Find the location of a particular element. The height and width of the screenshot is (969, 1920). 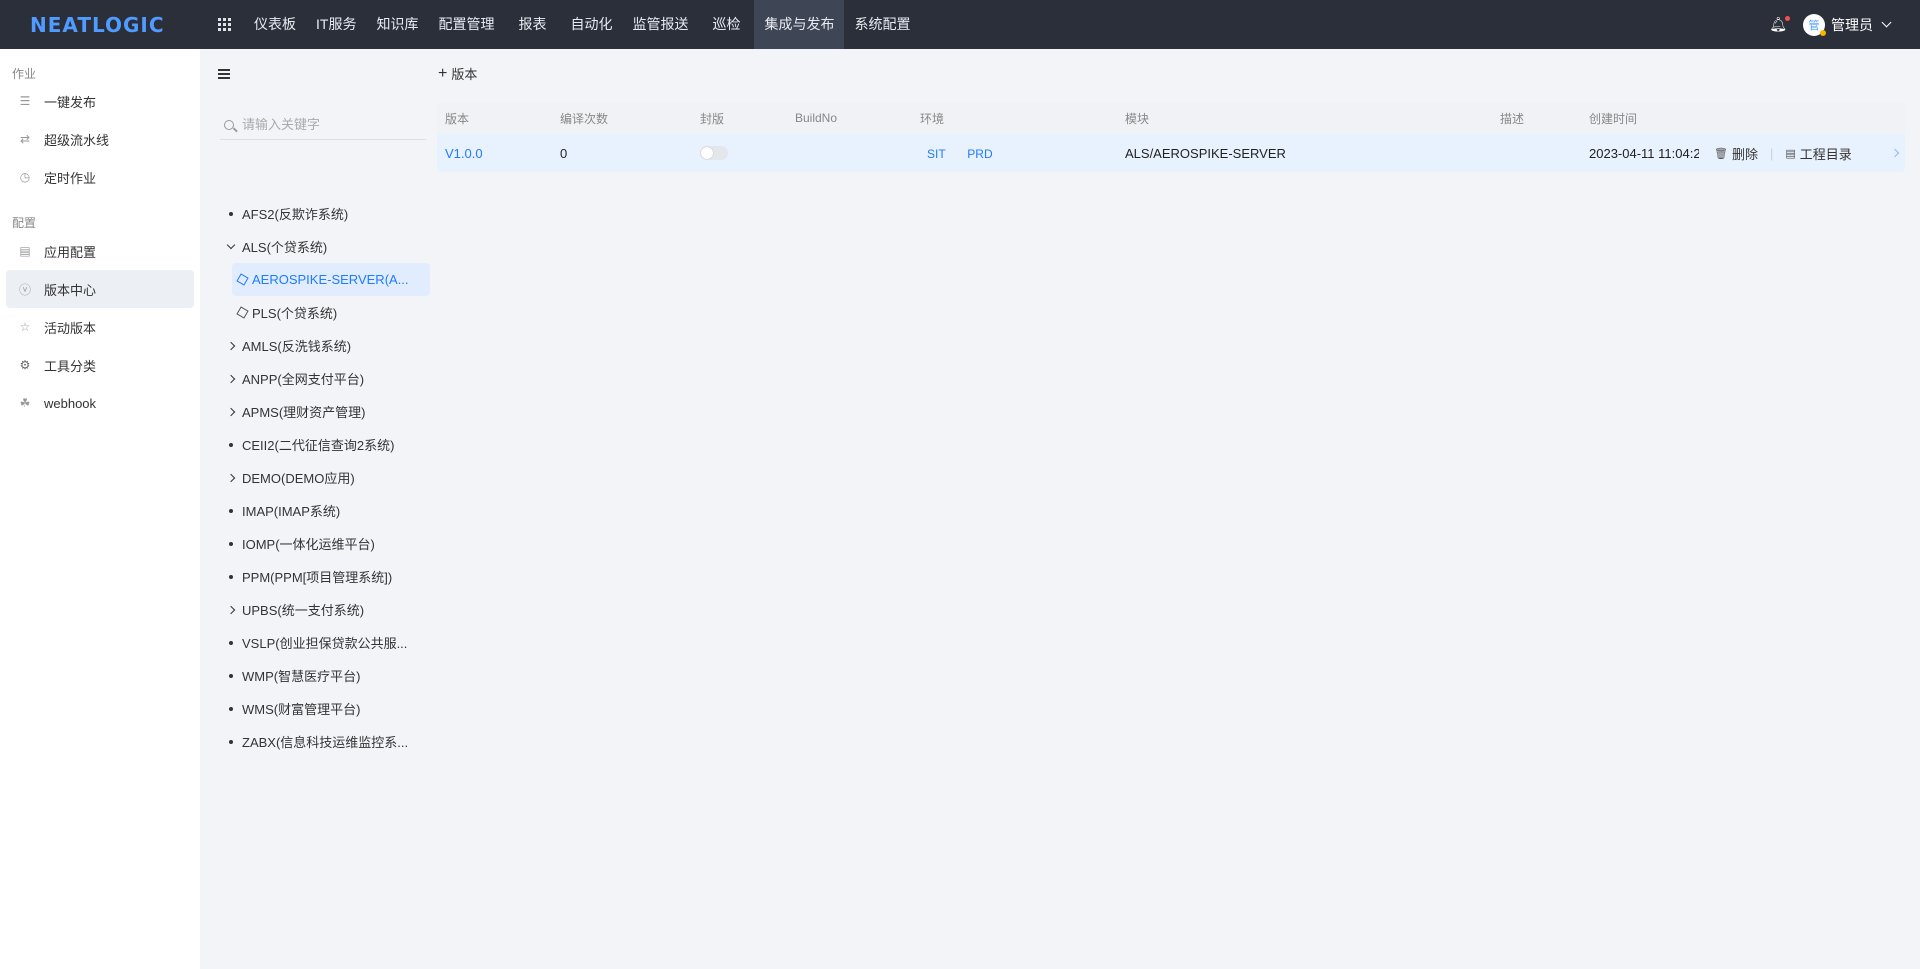

sidebar-item-label: 版本中心 is located at coordinates (70, 290).